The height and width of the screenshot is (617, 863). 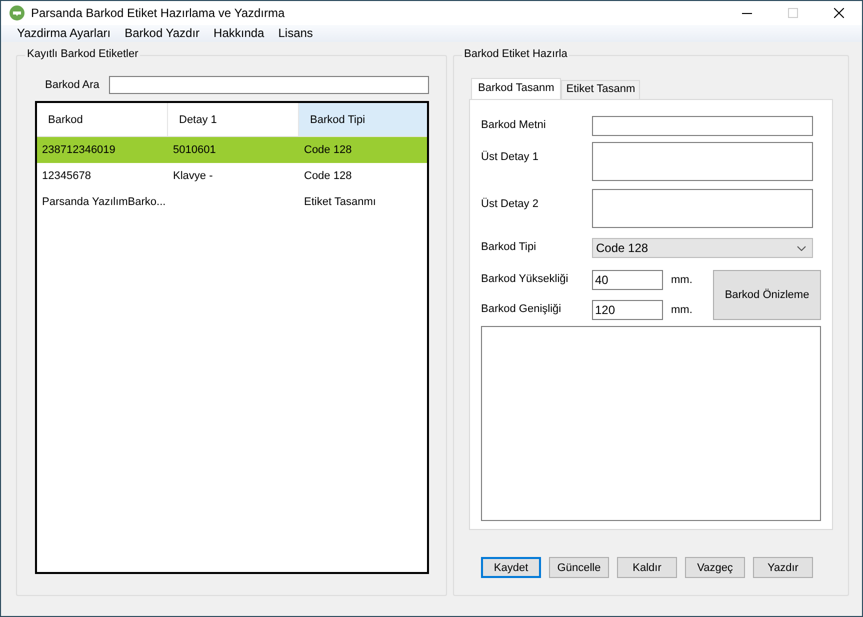 What do you see at coordinates (232, 202) in the screenshot?
I see `table-row: Parsanda YazılımBarko... Etiket Tasanmı` at bounding box center [232, 202].